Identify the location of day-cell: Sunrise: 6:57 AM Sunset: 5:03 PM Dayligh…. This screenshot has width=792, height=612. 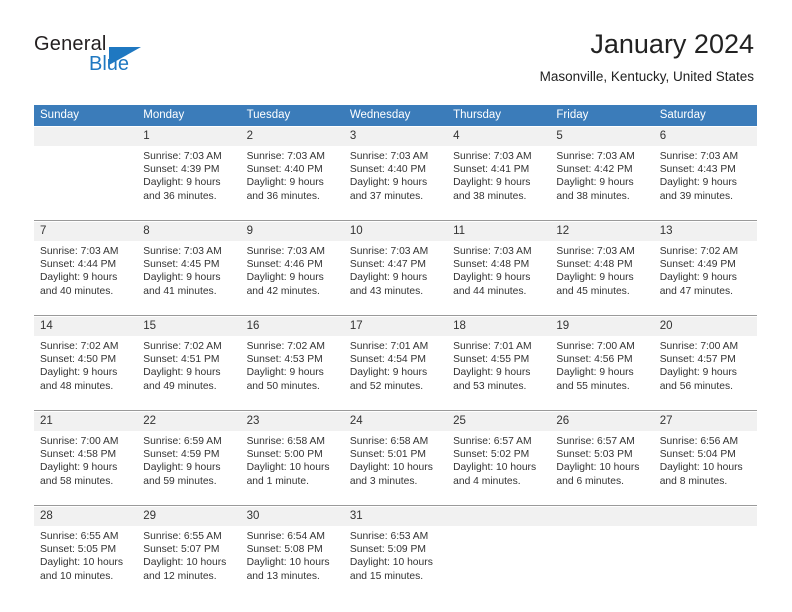
(602, 468).